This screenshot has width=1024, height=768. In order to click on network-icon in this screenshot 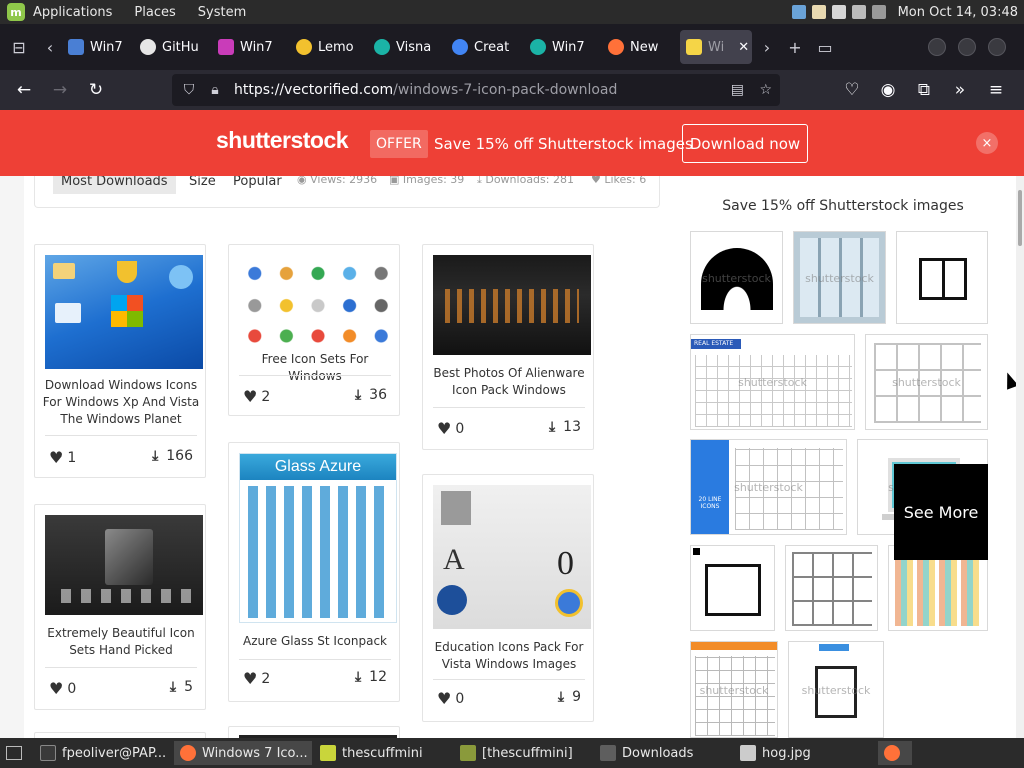, I will do `click(798, 12)`.